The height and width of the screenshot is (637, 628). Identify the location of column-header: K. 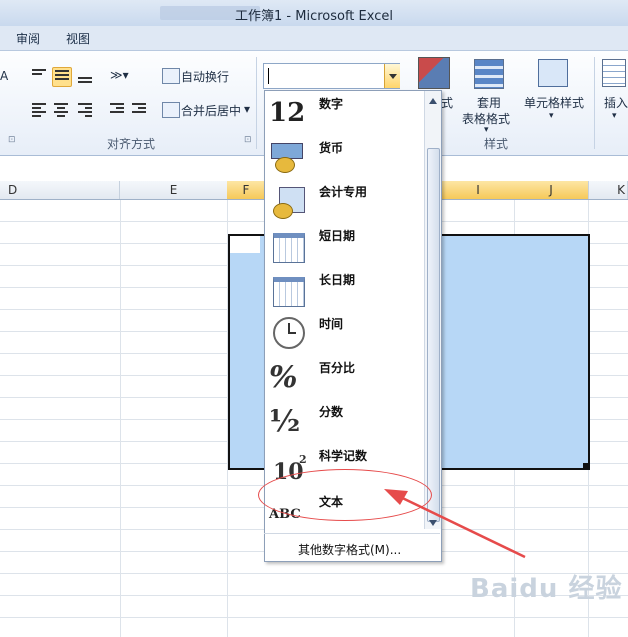
(608, 190).